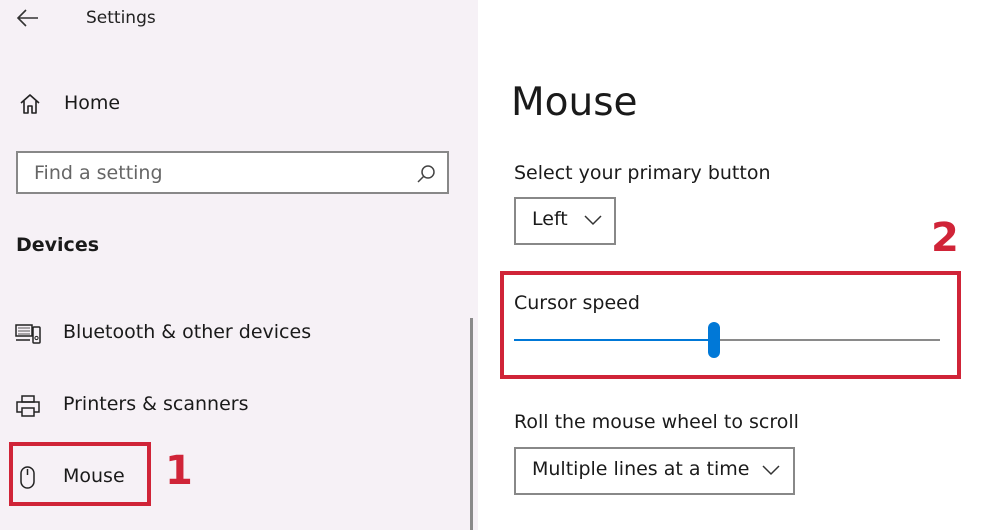  I want to click on search-input, so click(219, 173).